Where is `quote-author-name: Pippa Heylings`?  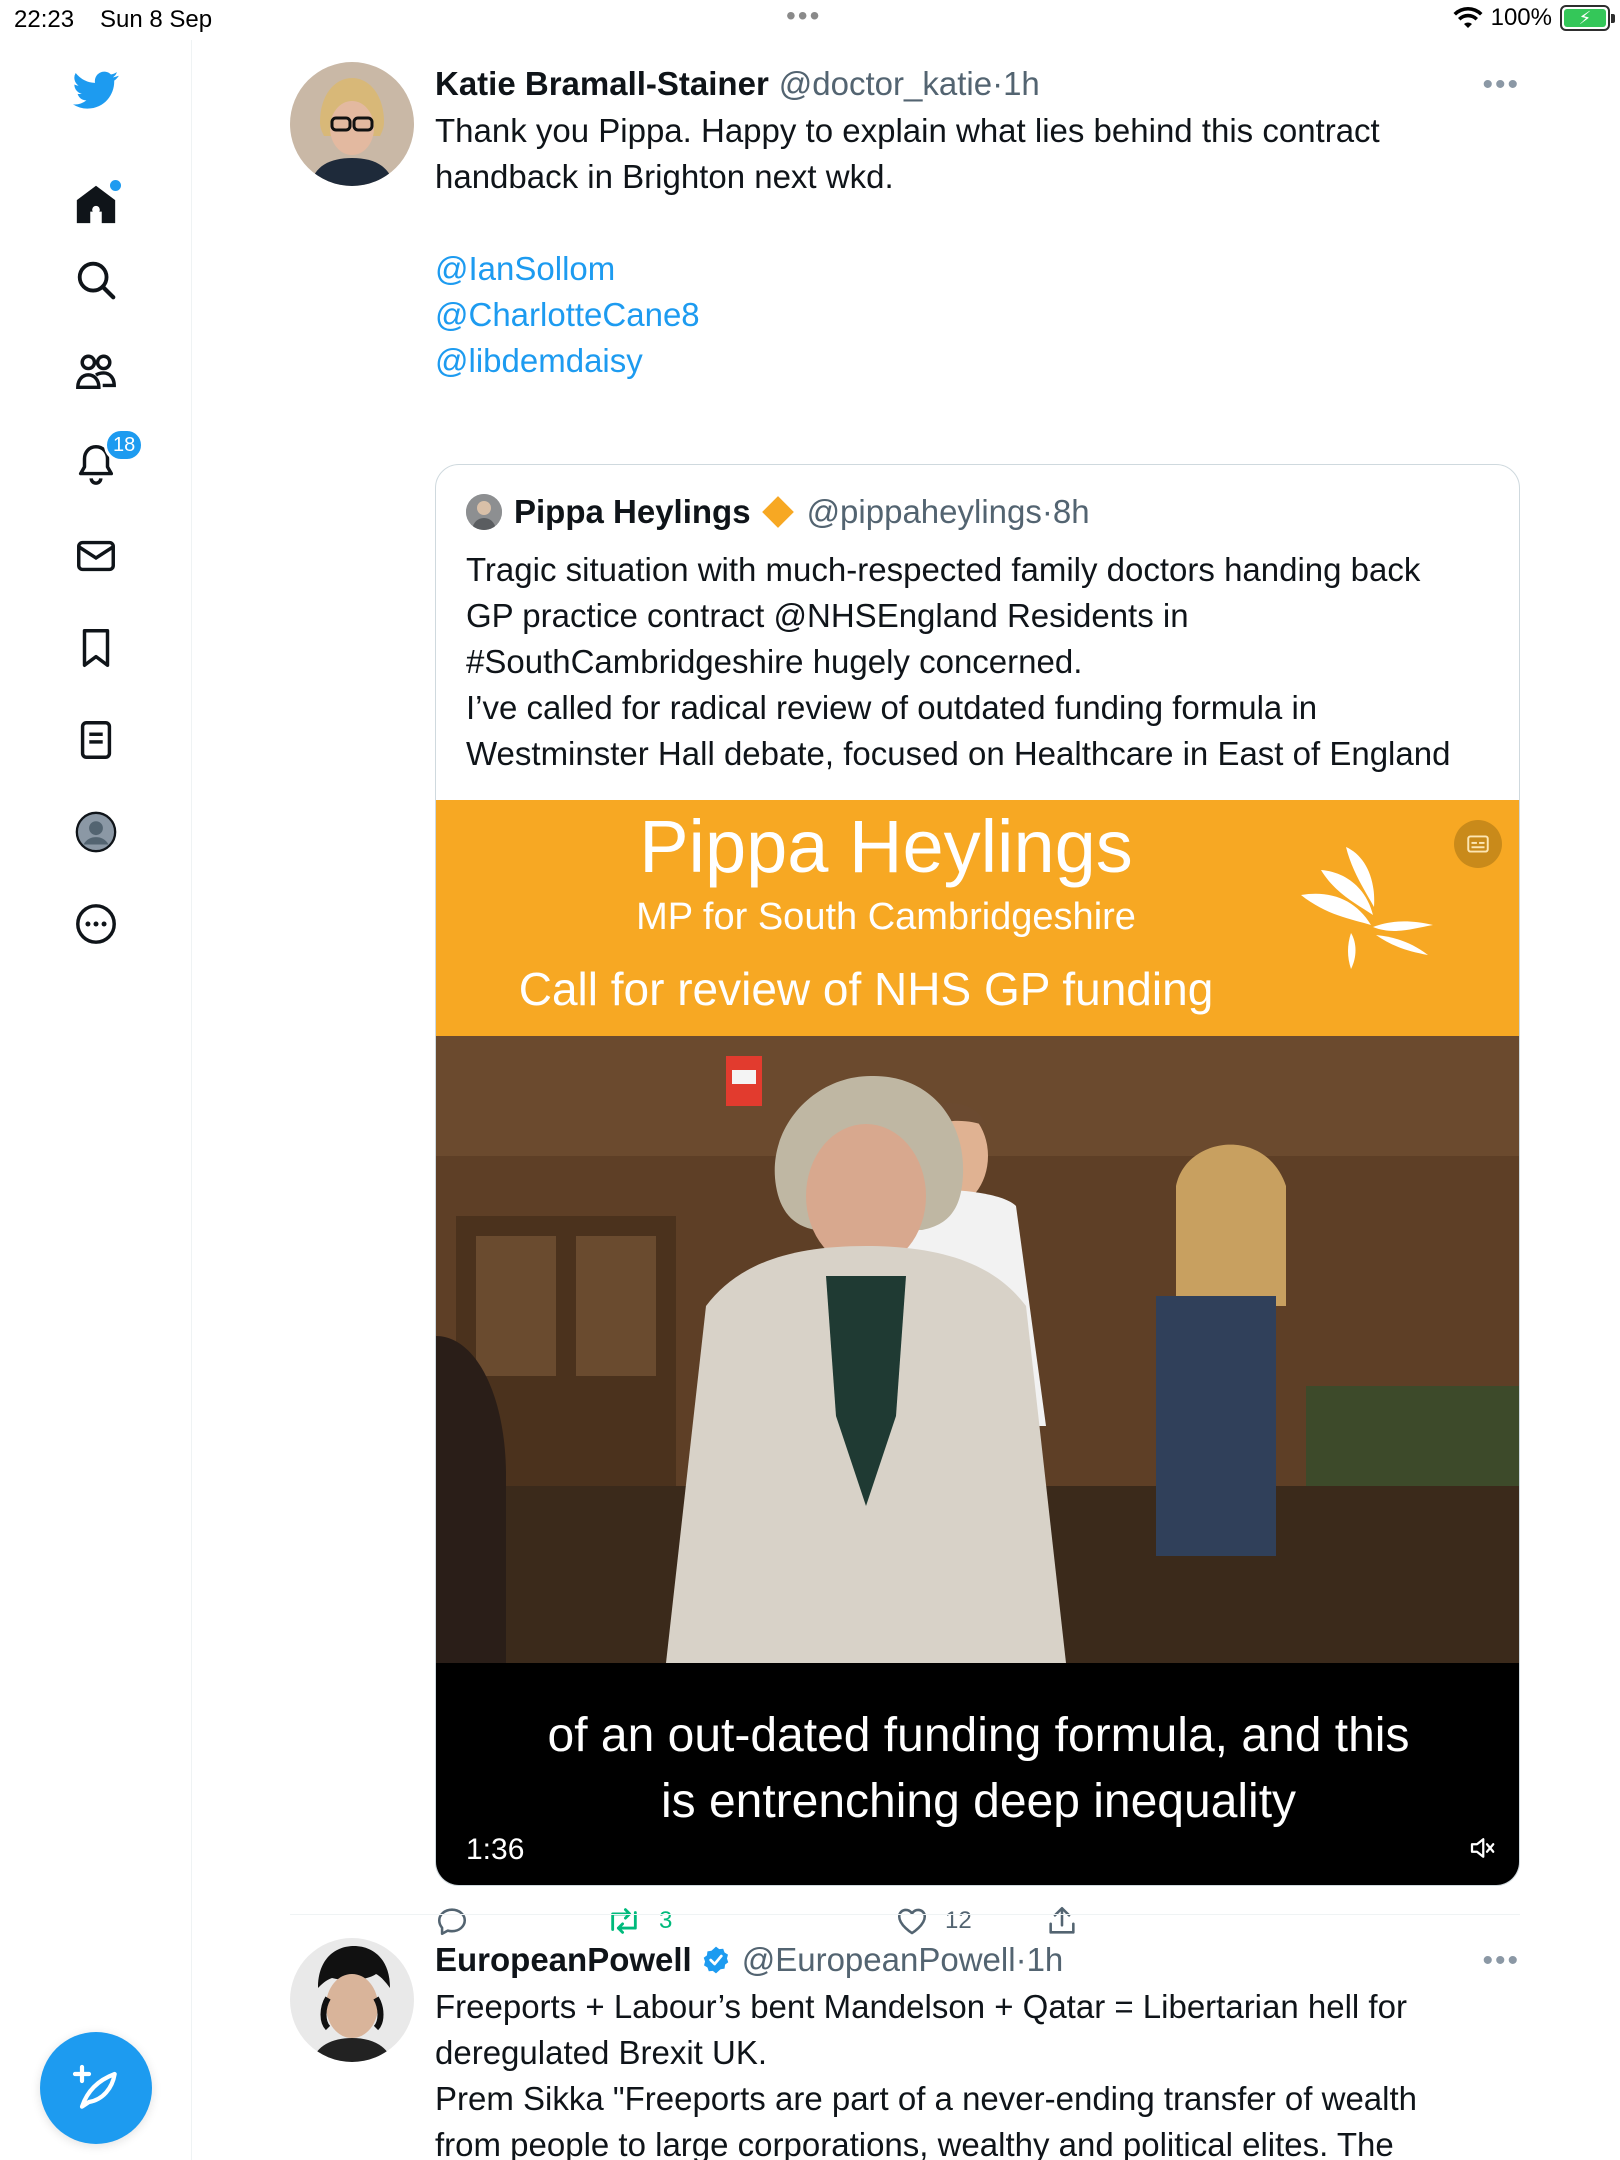
quote-author-name: Pippa Heylings is located at coordinates (632, 512).